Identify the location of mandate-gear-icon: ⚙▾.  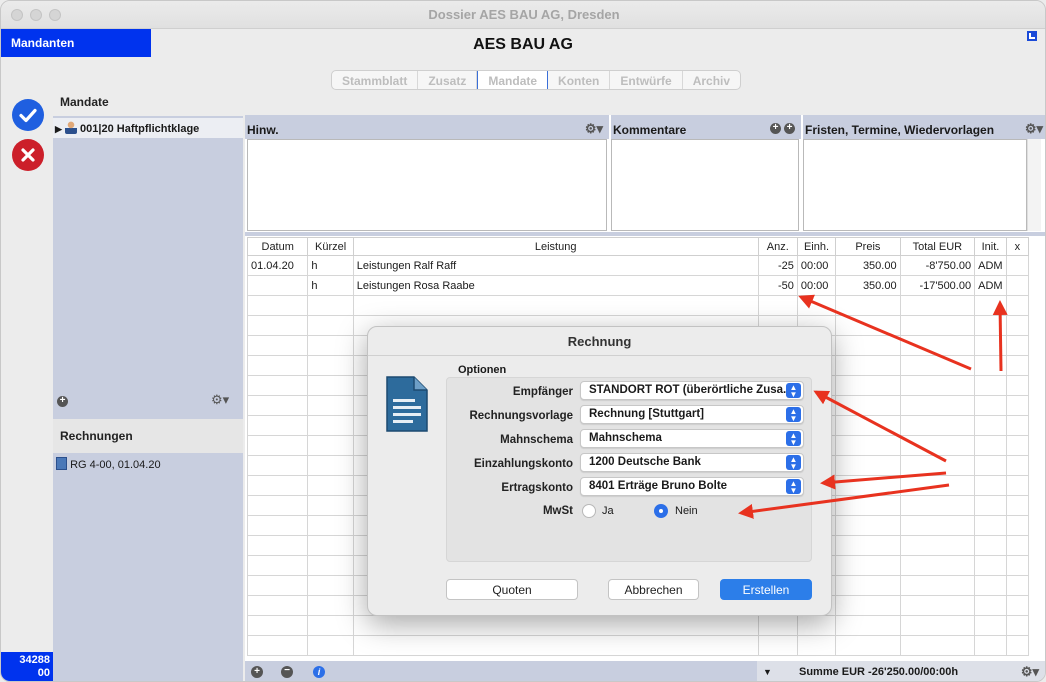
(220, 400).